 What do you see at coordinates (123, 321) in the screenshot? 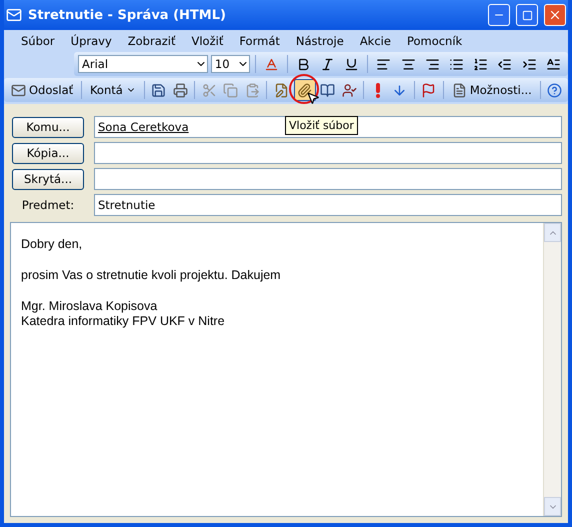
I see `body-text: Katedra informatiky FPV UKF v Nitre` at bounding box center [123, 321].